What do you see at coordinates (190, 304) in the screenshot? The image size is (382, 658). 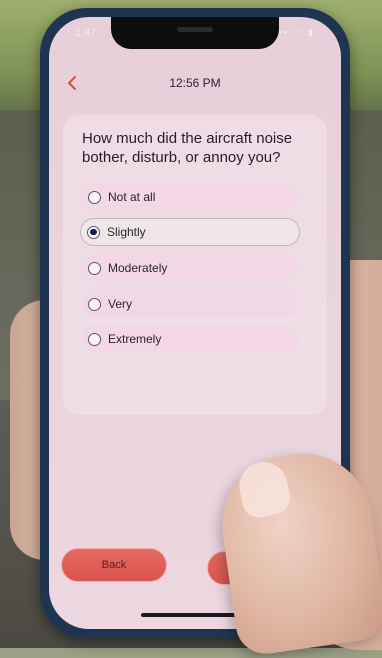 I see `option-very: Very` at bounding box center [190, 304].